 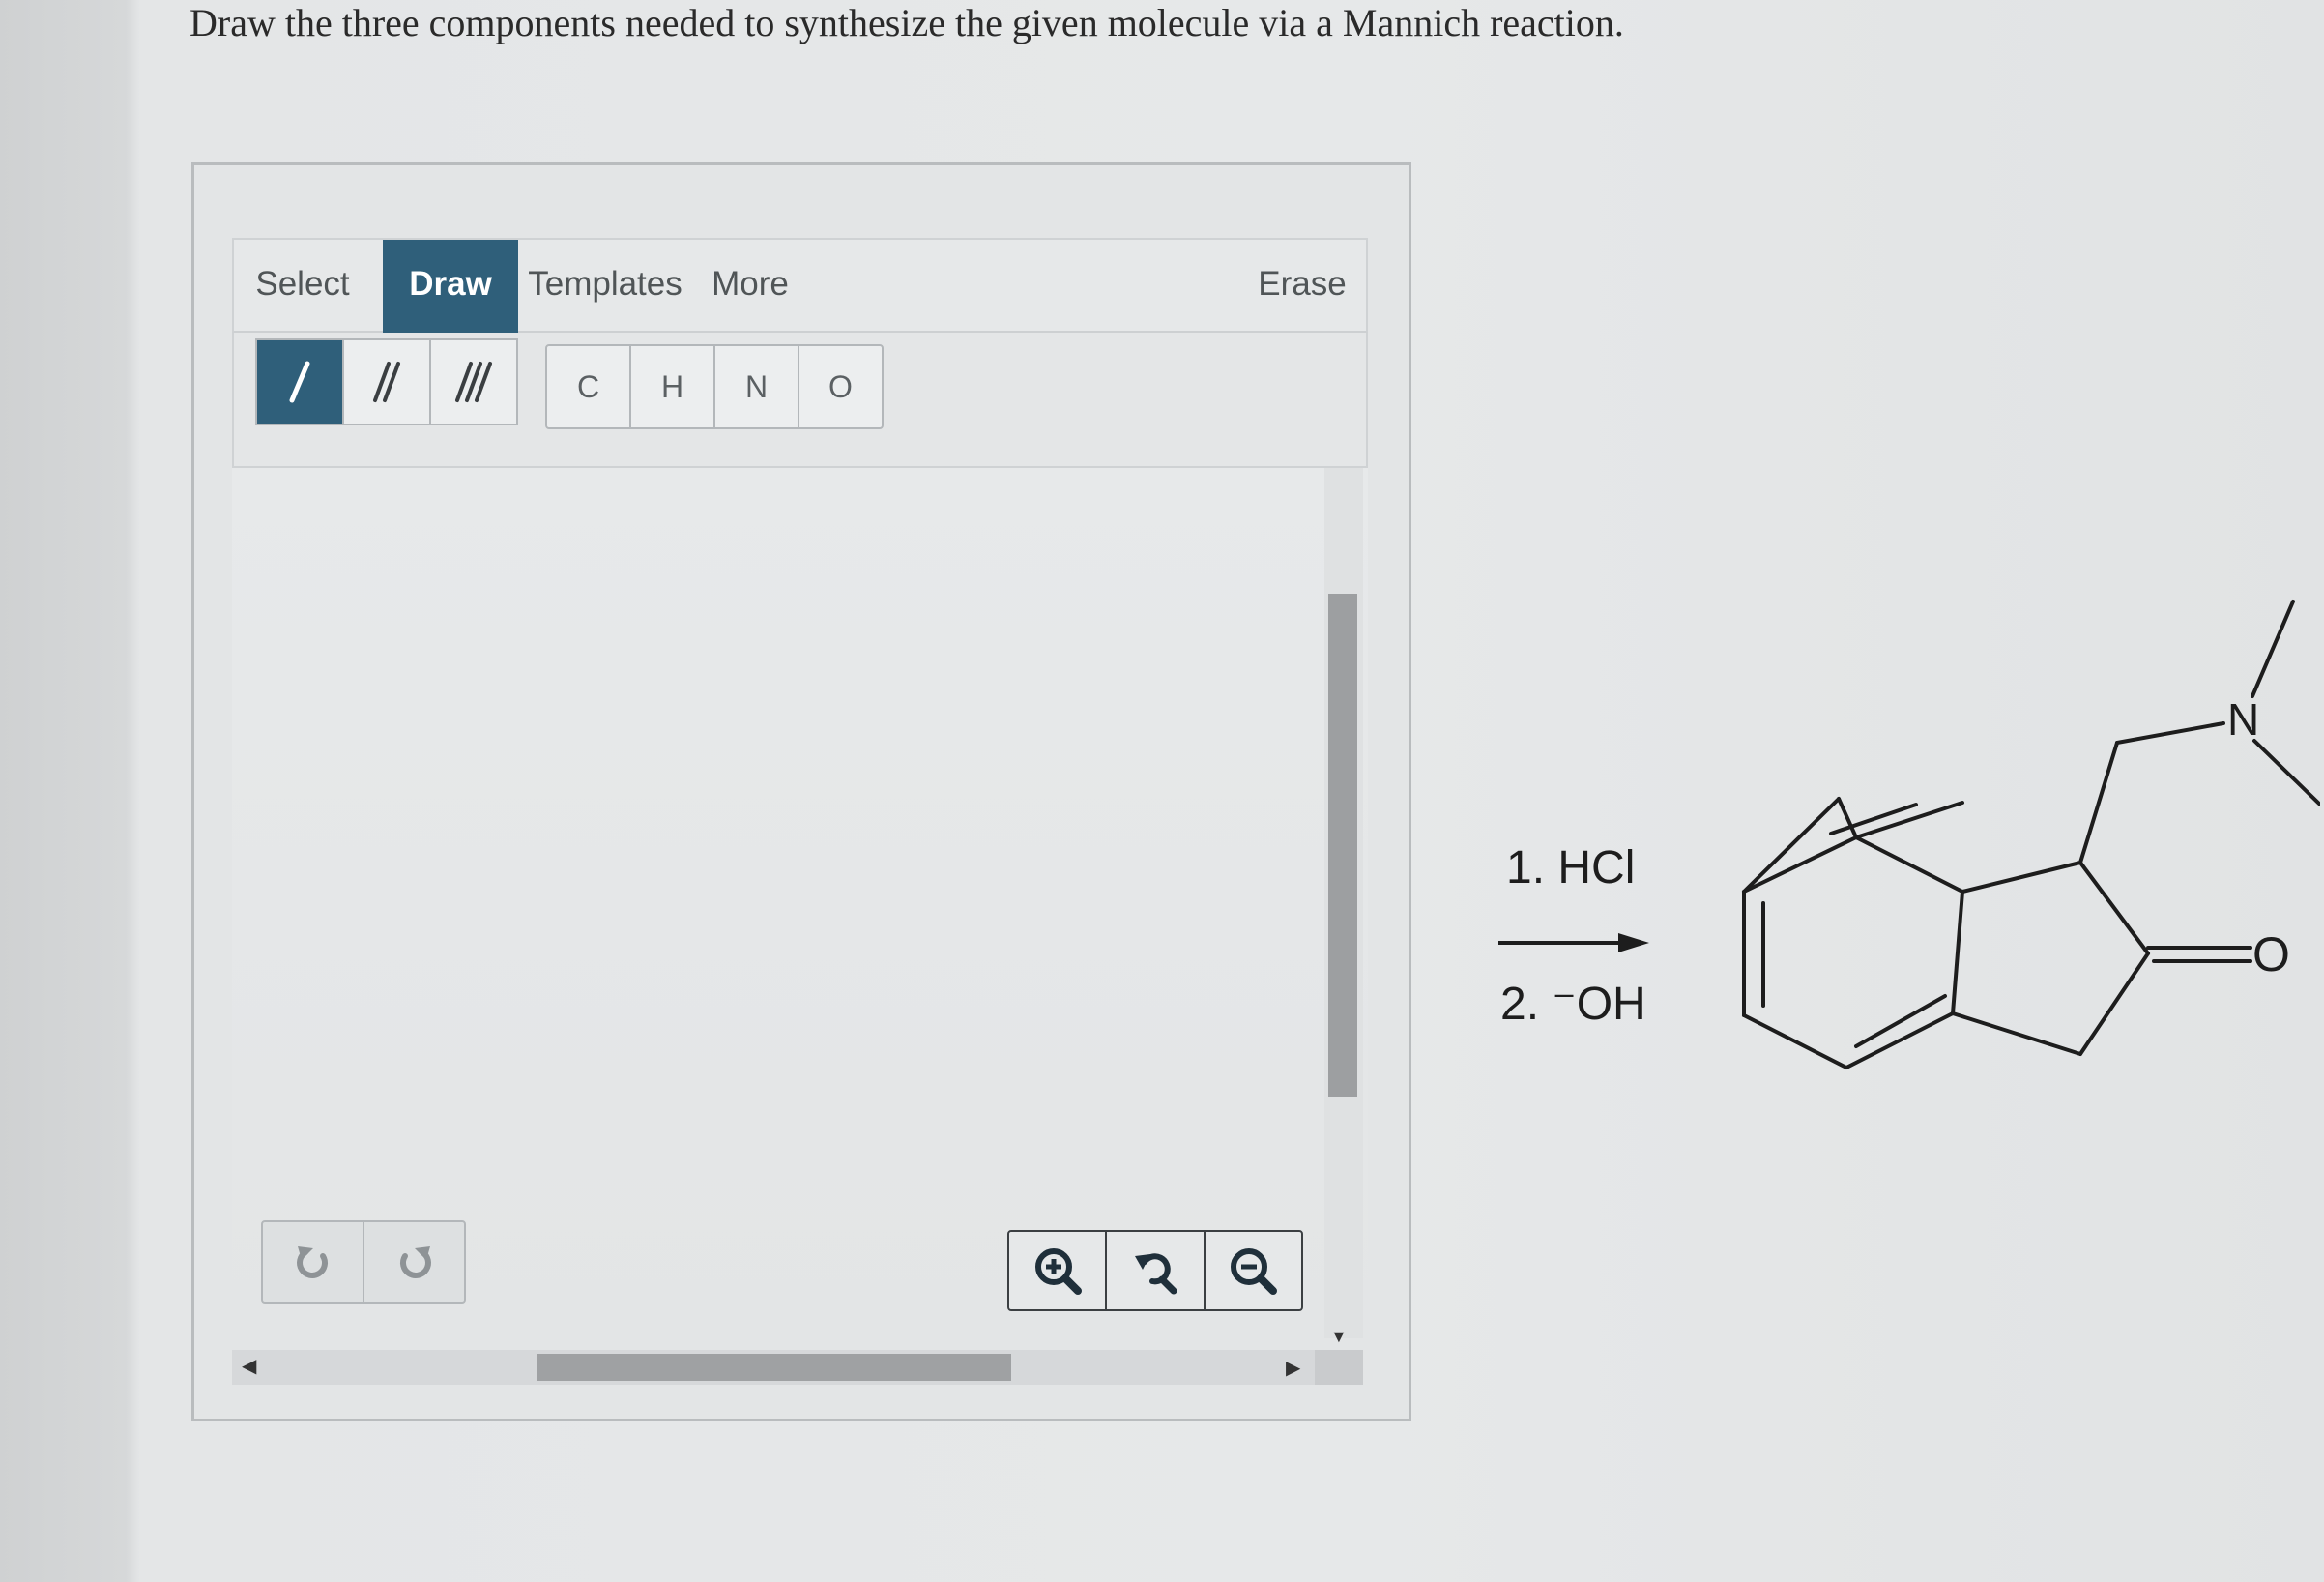 What do you see at coordinates (302, 286) in the screenshot?
I see `tab-select: Select` at bounding box center [302, 286].